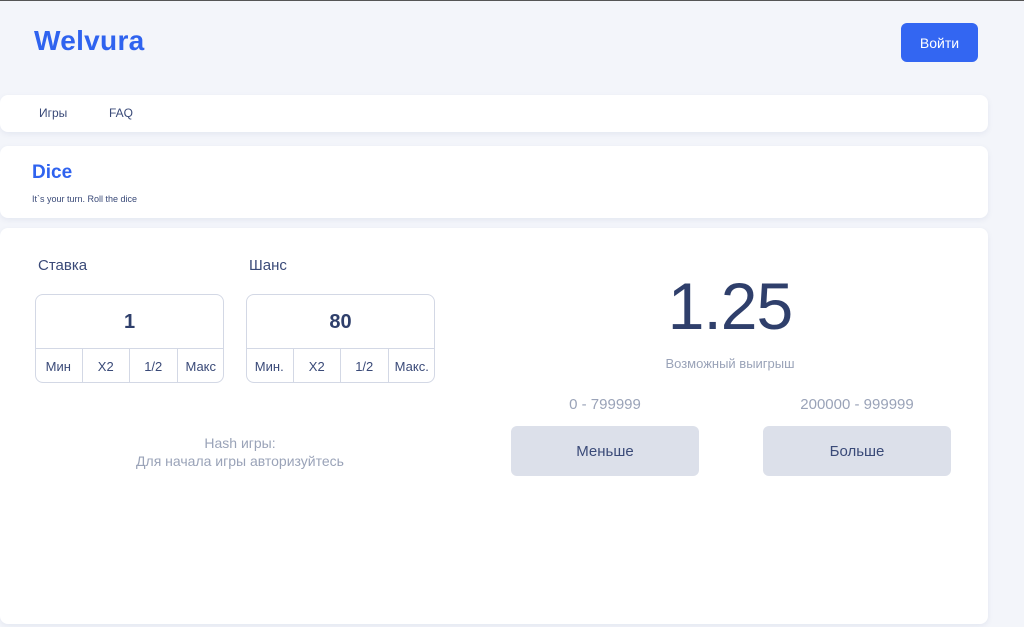  Describe the element at coordinates (105, 366) in the screenshot. I see `bet-double-button: X2` at that location.